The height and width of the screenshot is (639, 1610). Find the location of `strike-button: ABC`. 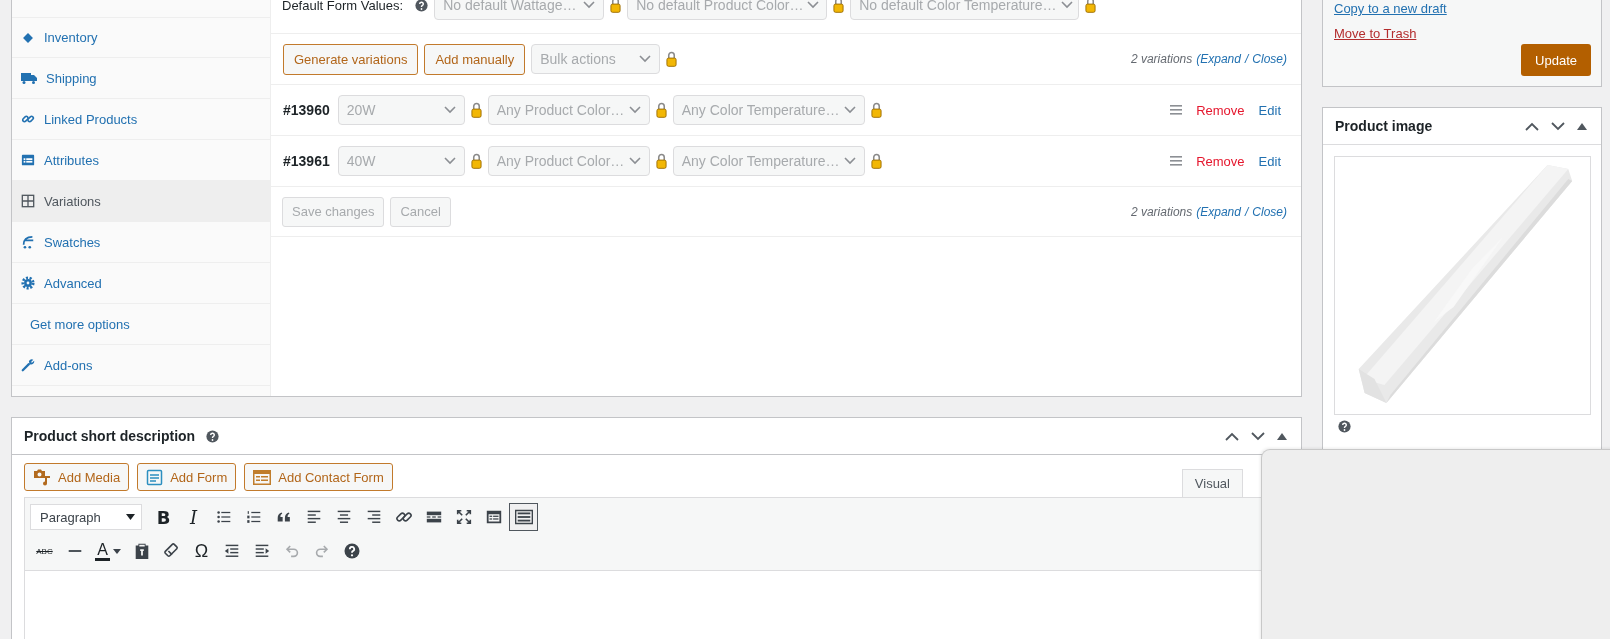

strike-button: ABC is located at coordinates (44, 551).